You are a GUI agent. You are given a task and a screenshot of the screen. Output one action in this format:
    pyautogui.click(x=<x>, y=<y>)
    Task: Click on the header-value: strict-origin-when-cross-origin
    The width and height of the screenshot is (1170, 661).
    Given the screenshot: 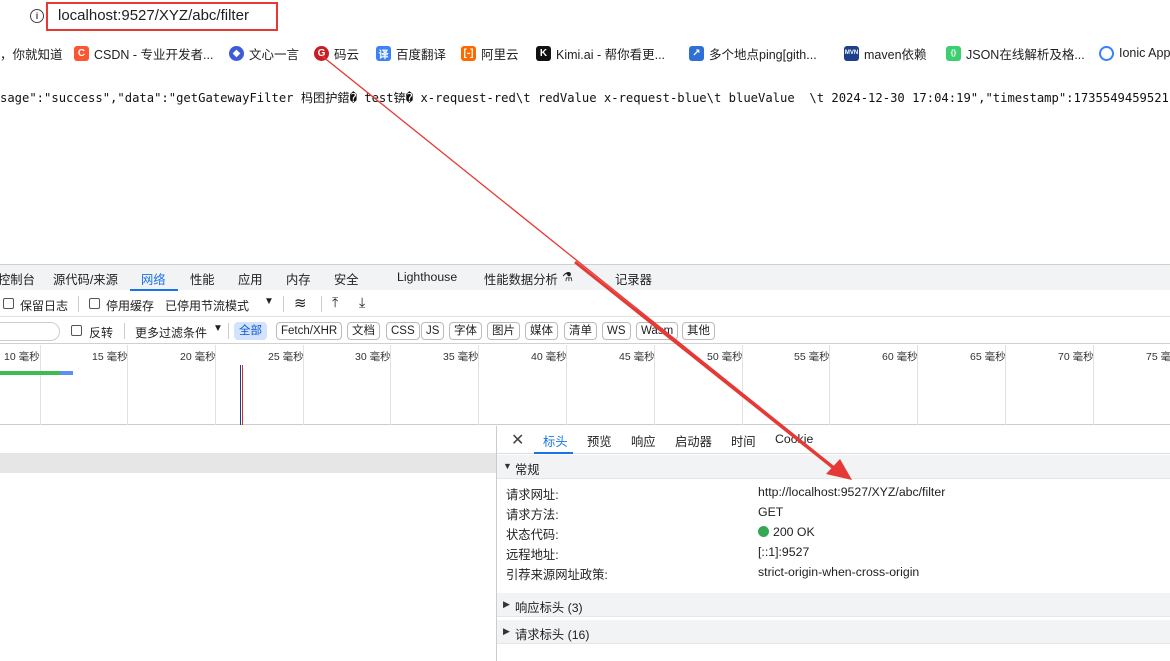 What is the action you would take?
    pyautogui.click(x=839, y=572)
    